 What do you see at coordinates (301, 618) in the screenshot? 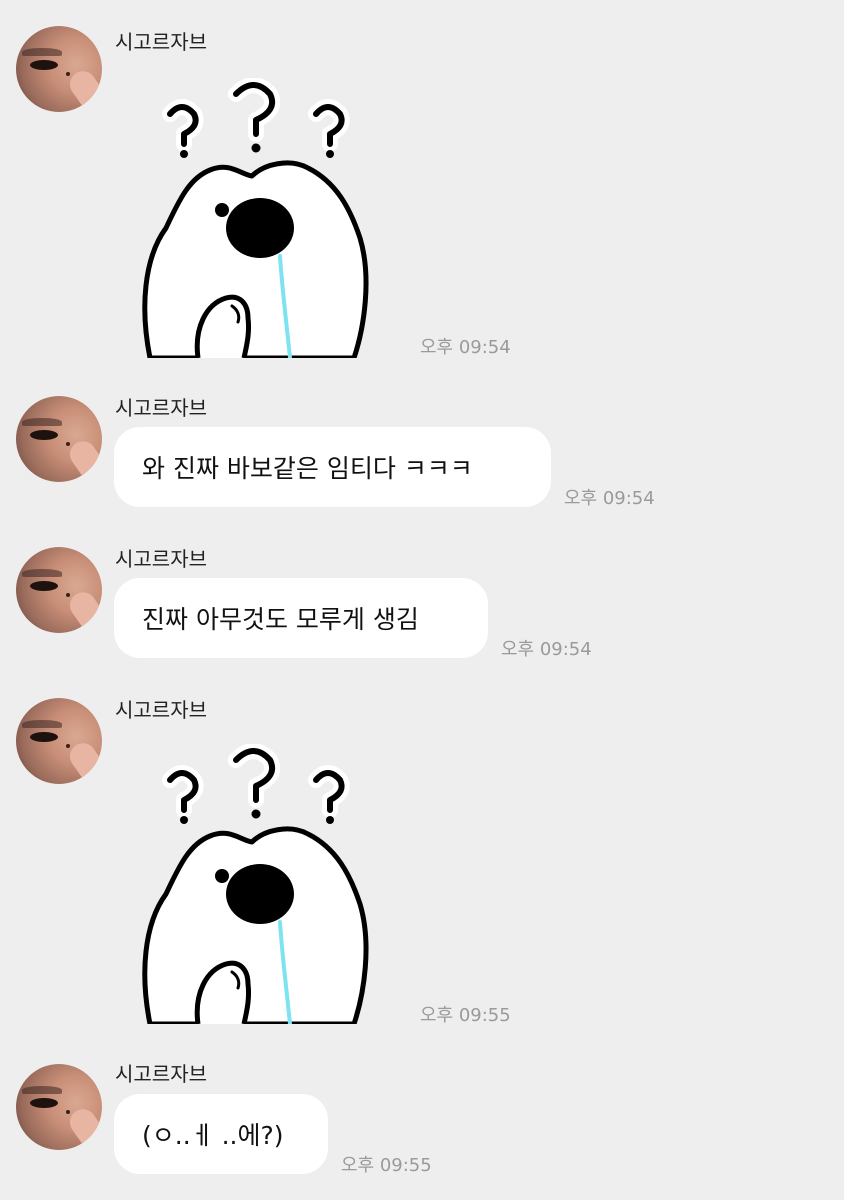
I see `message-bubble: 진짜 아무것도 모루게 생김` at bounding box center [301, 618].